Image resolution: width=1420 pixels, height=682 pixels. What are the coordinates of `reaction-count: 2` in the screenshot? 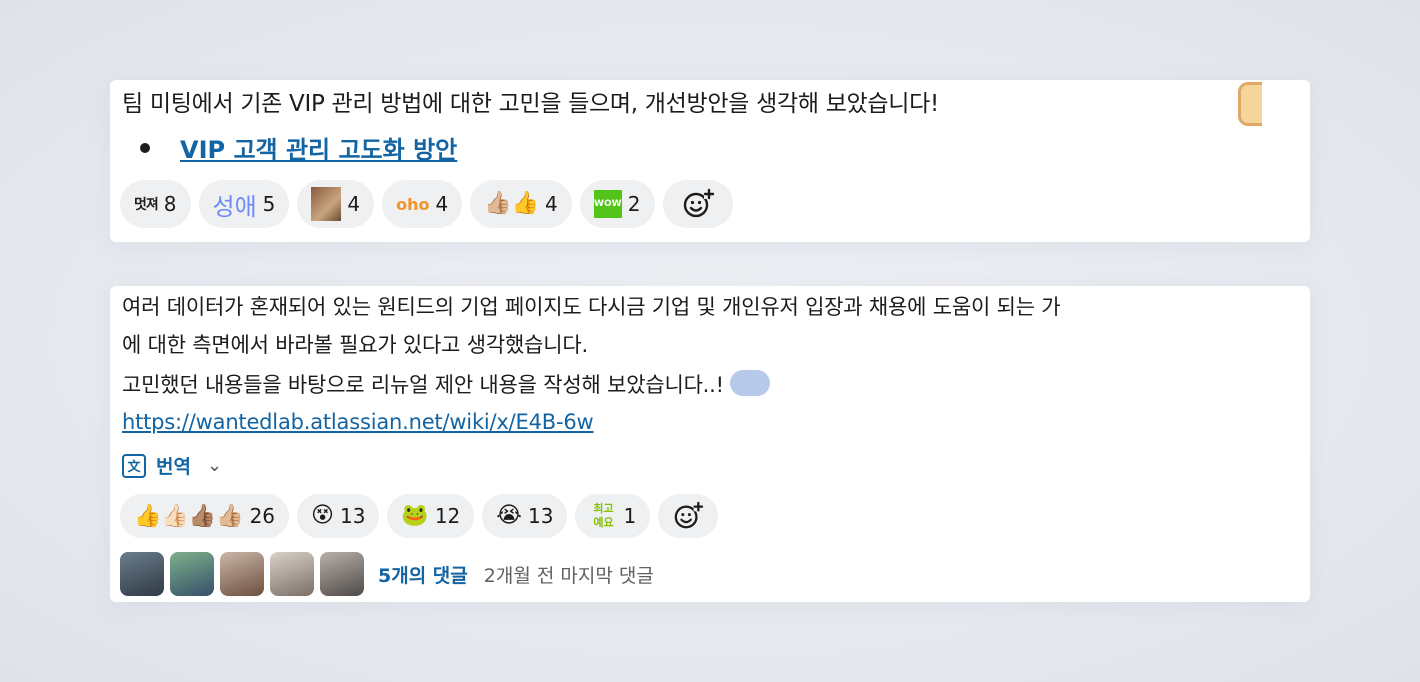 It's located at (634, 204).